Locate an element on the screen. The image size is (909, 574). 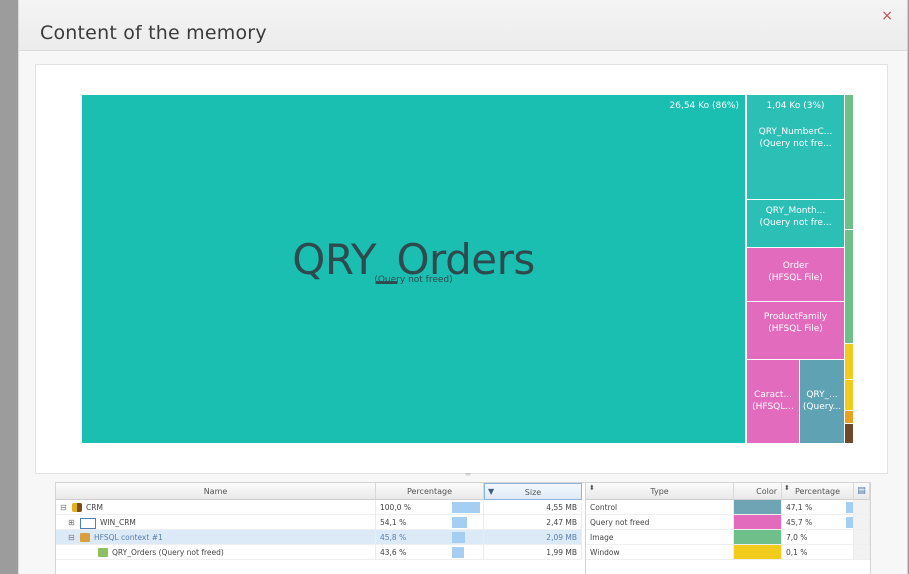
treemap-block-label: Order is located at coordinates (795, 266).